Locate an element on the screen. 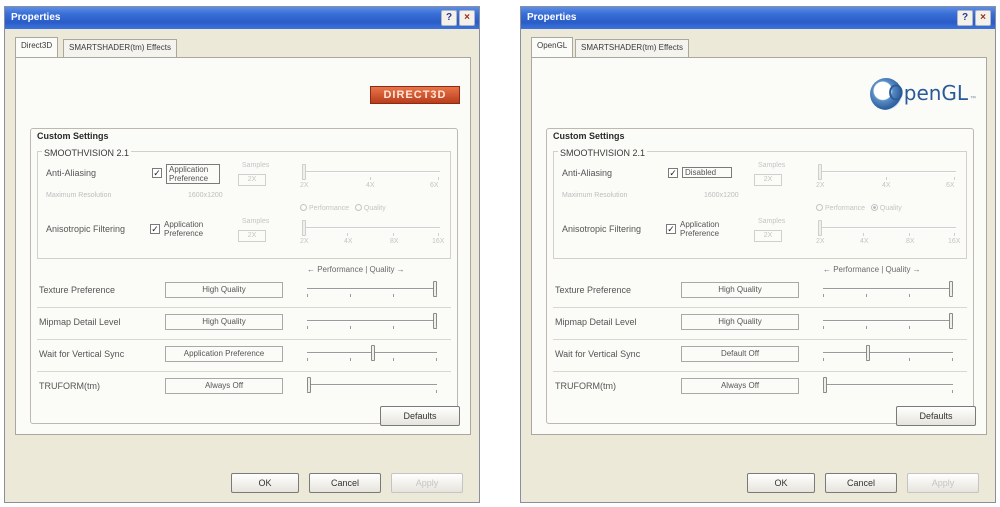 Image resolution: width=1000 pixels, height=507 pixels. tab-opengl: OpenGL is located at coordinates (552, 47).